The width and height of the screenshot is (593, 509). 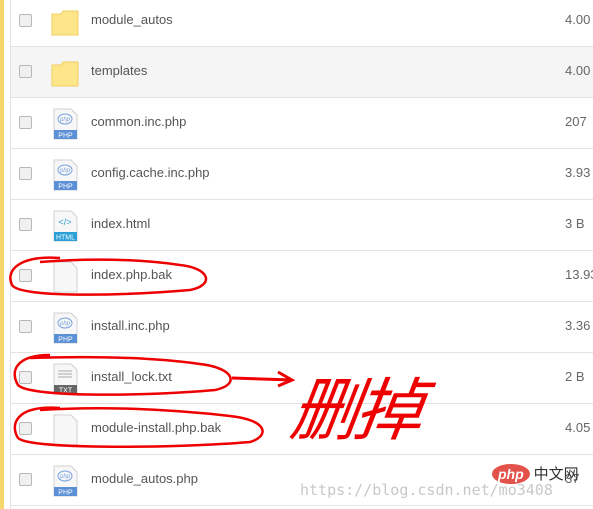 What do you see at coordinates (355, 411) in the screenshot?
I see `annotation-text: 删掉` at bounding box center [355, 411].